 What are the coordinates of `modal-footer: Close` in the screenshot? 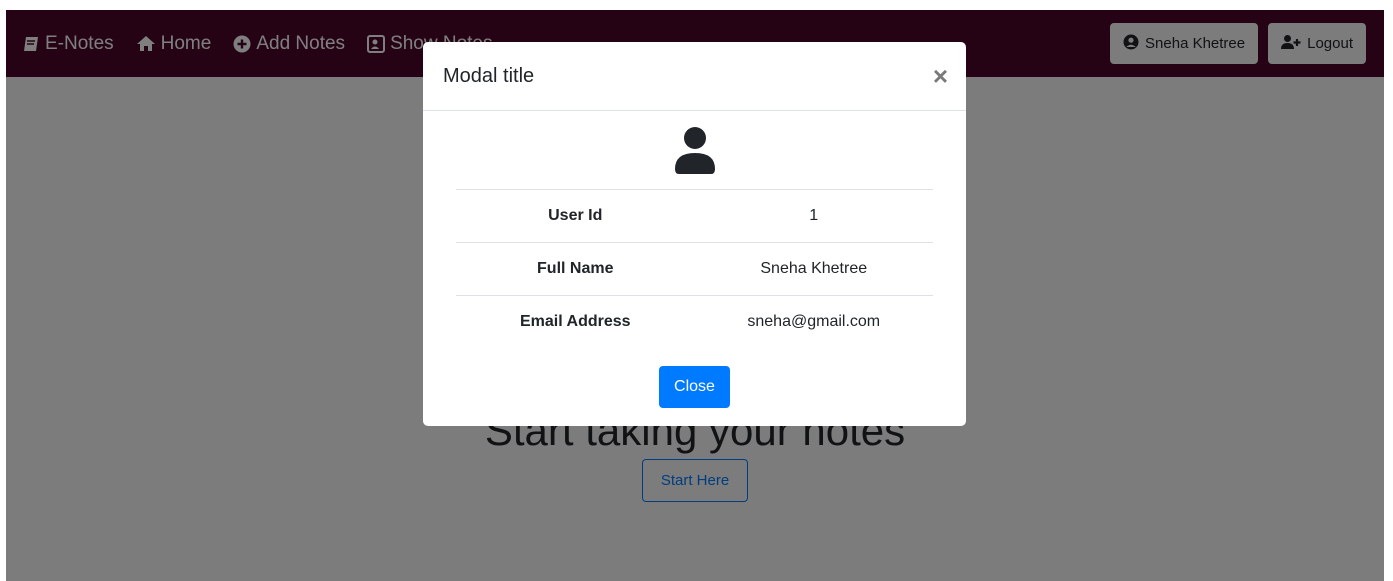 It's located at (694, 378).